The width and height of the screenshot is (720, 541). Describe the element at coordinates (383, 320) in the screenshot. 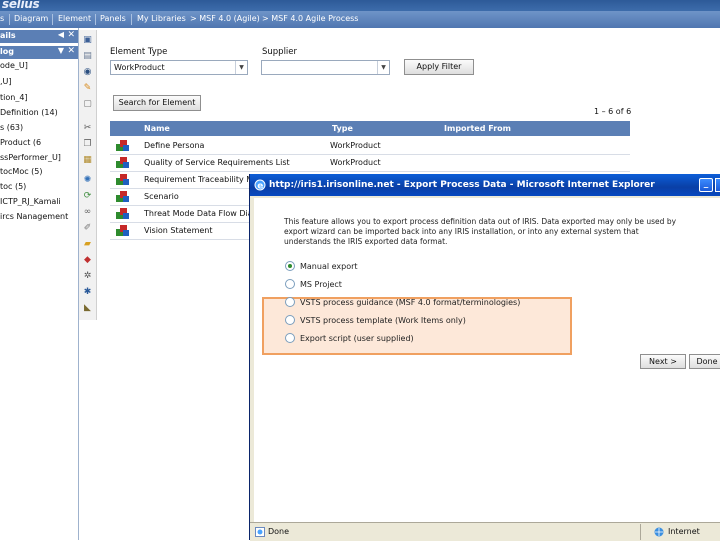

I see `option-label: VSTS process template (Work Items only)` at that location.